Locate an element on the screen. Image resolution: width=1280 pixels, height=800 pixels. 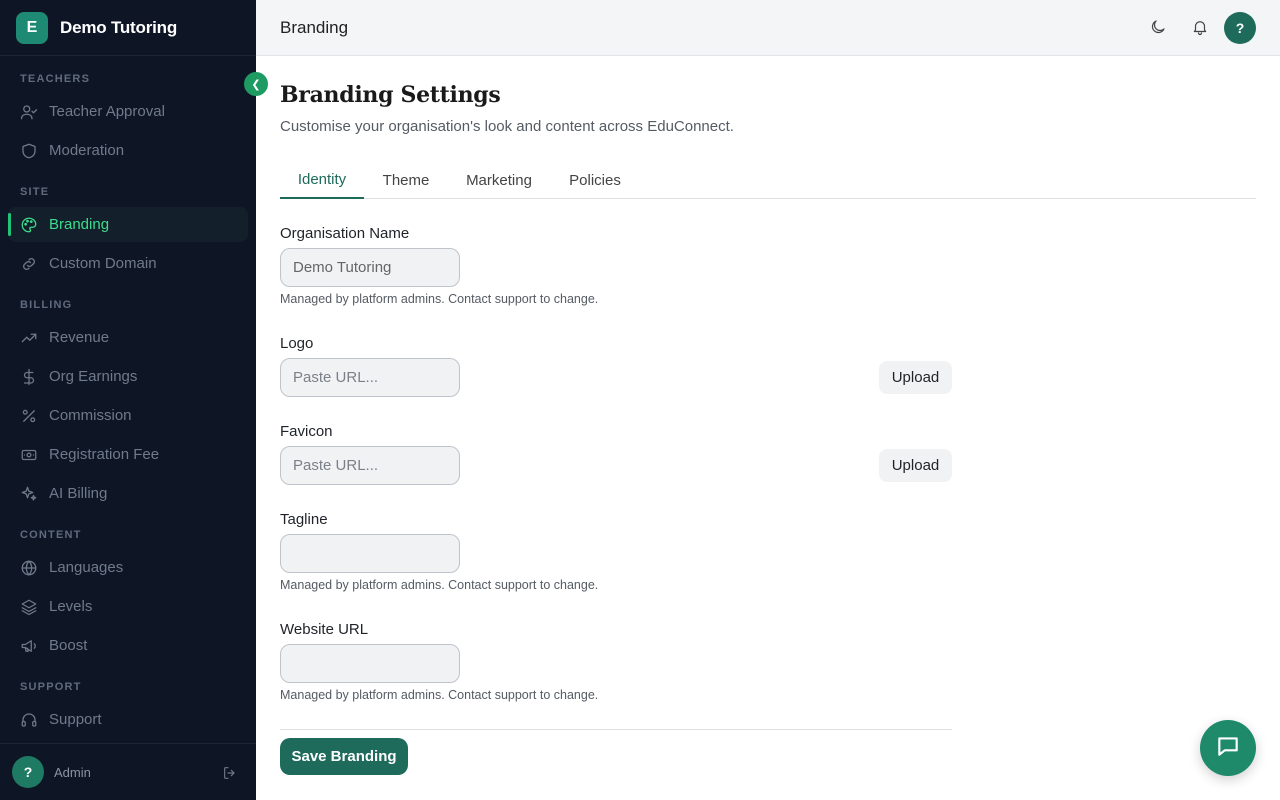
section-title-billing: BILLING is located at coordinates (46, 305).